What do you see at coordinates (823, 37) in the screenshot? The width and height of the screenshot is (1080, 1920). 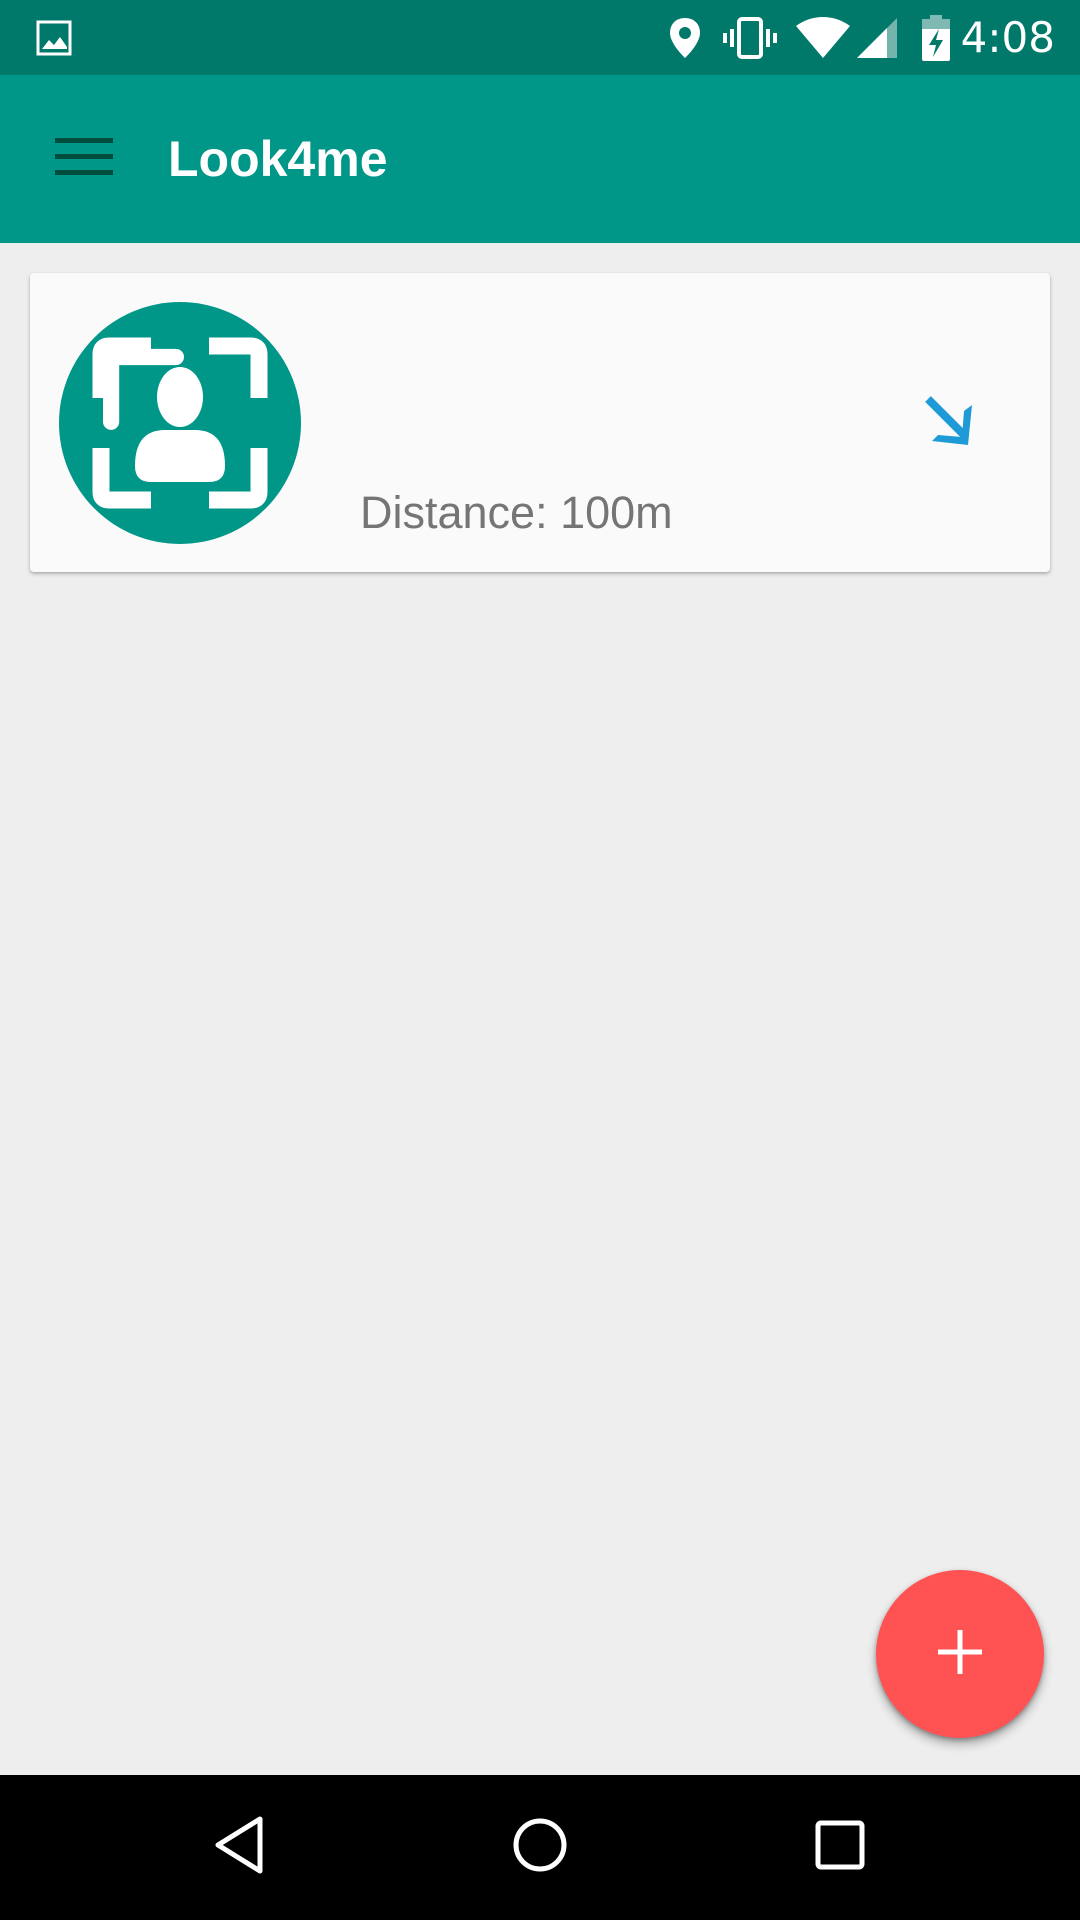 I see `wifi-icon` at bounding box center [823, 37].